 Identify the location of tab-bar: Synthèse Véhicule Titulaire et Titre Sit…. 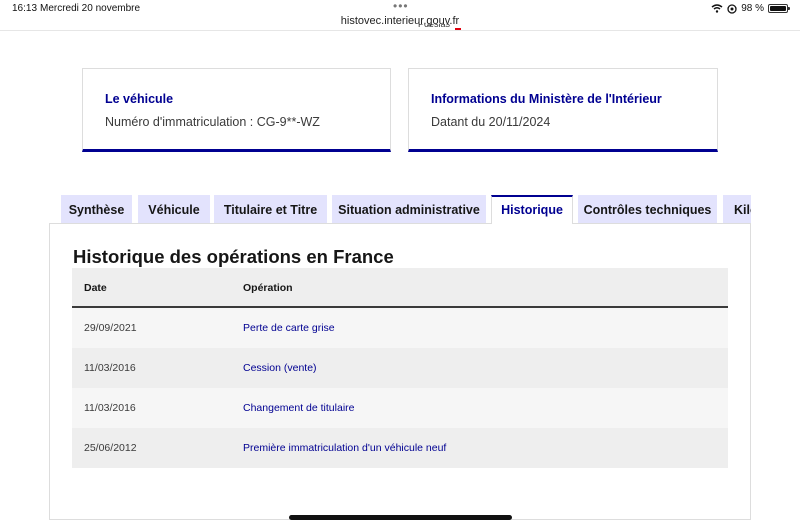
(406, 209).